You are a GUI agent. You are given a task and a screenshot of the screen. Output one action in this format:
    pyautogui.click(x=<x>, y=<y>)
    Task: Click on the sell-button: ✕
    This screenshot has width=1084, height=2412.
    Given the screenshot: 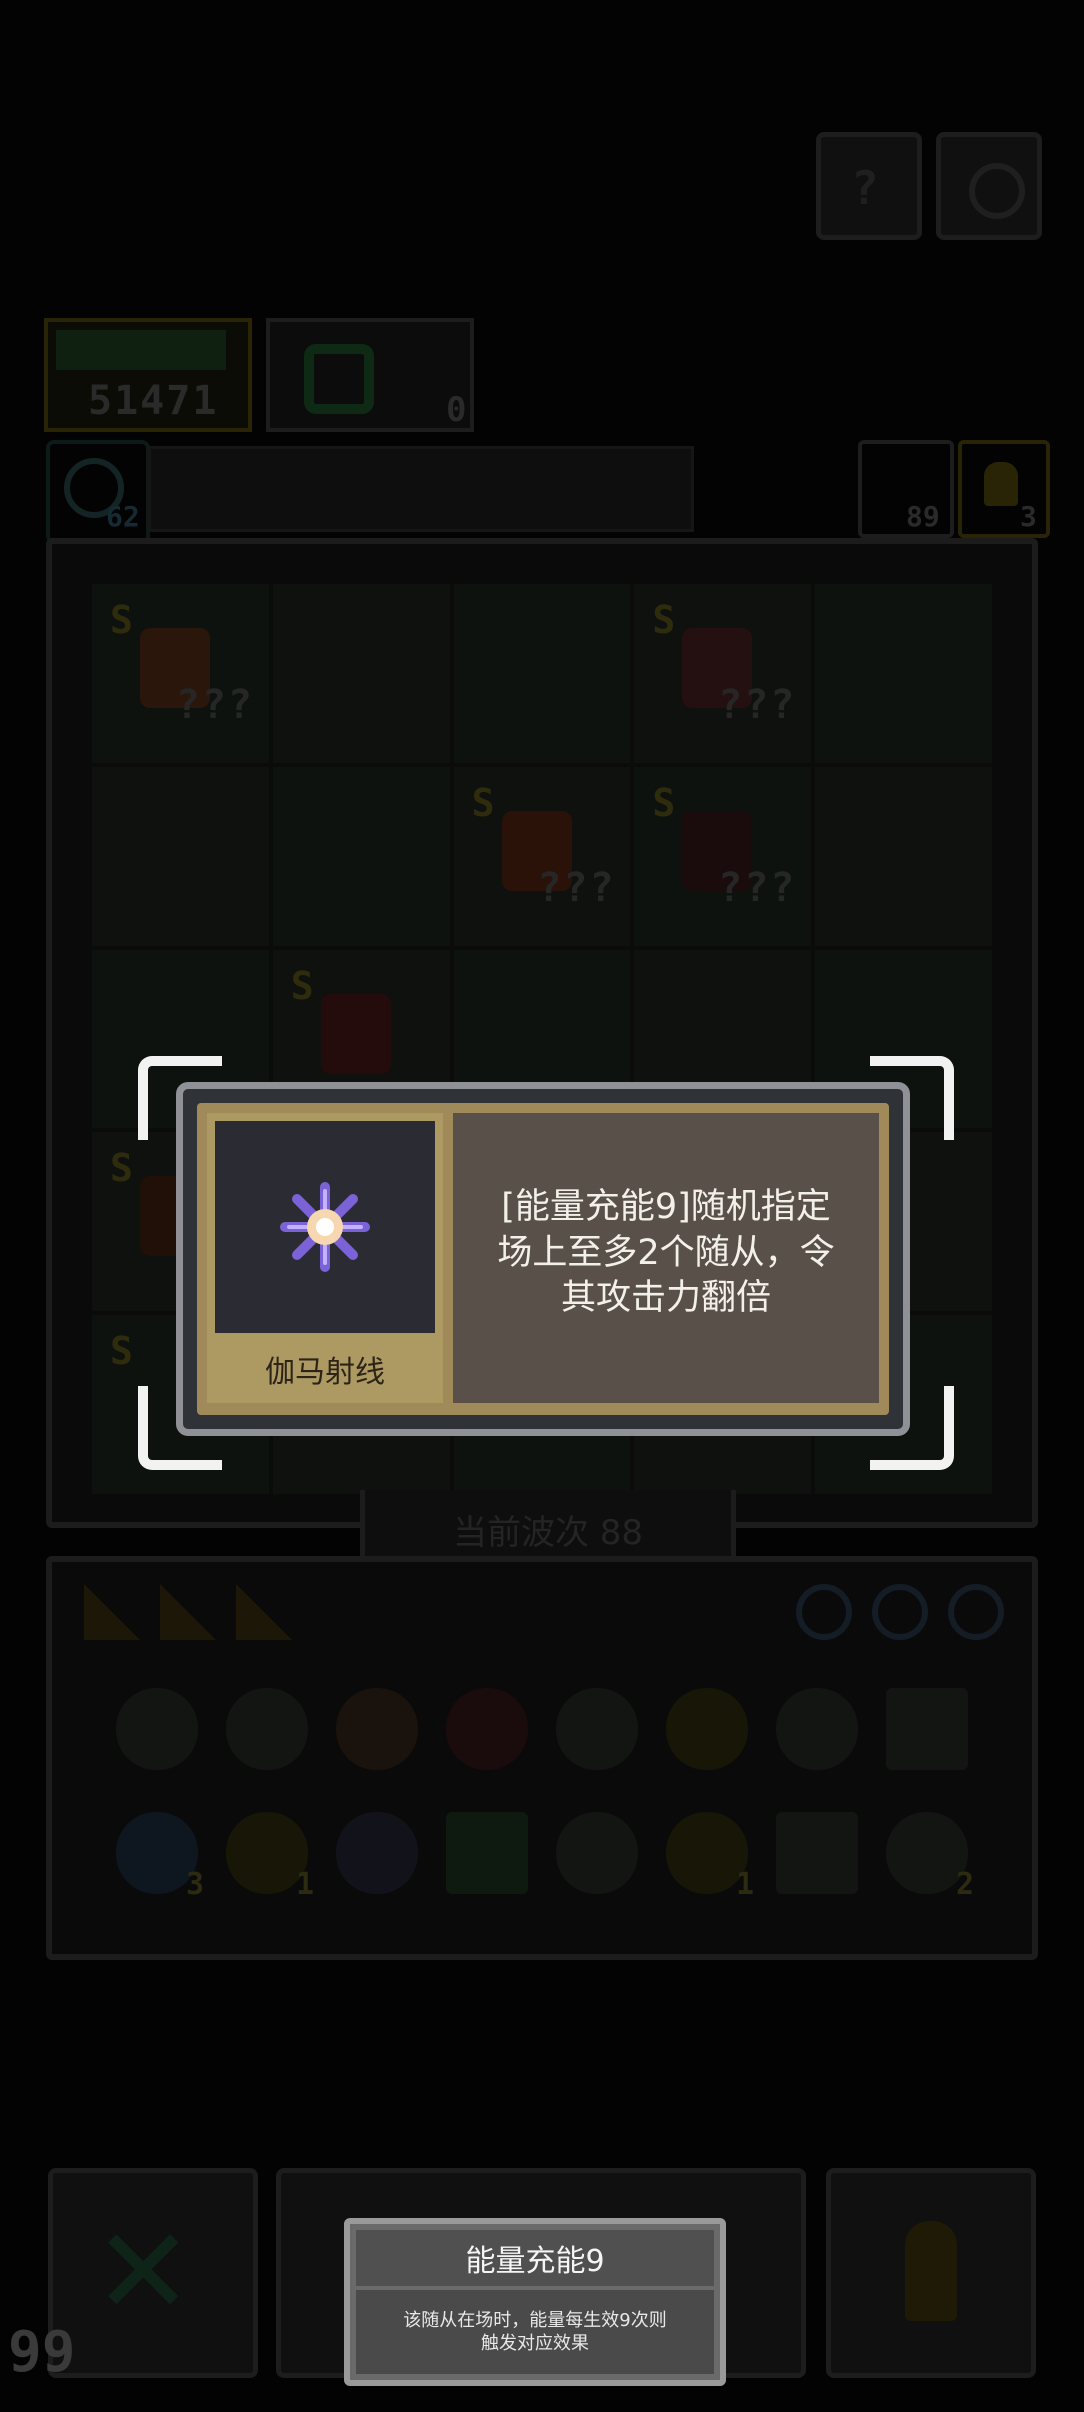 What is the action you would take?
    pyautogui.click(x=153, y=2273)
    